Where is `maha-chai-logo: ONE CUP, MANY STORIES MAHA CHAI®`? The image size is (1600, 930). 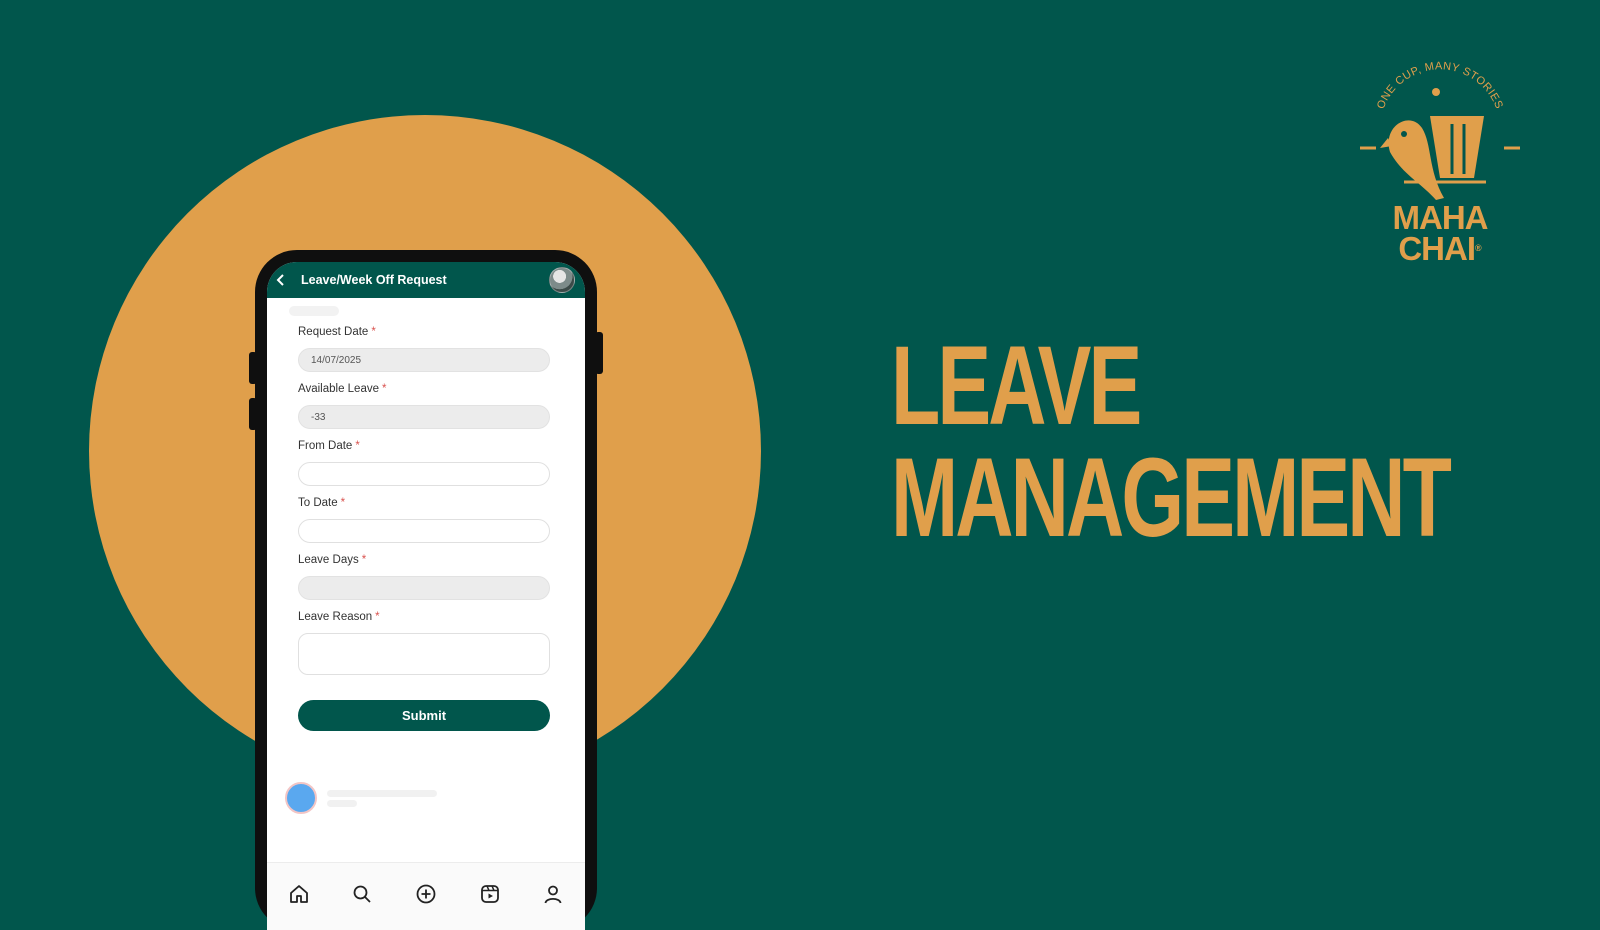 maha-chai-logo: ONE CUP, MANY STORIES MAHA CHAI® is located at coordinates (1439, 164).